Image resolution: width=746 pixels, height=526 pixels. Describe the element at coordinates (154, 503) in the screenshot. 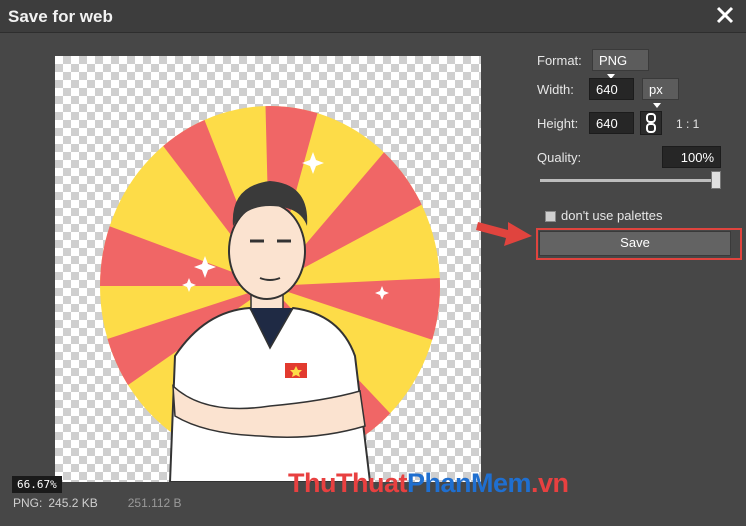

I see `byte-size: 251.112 B` at that location.